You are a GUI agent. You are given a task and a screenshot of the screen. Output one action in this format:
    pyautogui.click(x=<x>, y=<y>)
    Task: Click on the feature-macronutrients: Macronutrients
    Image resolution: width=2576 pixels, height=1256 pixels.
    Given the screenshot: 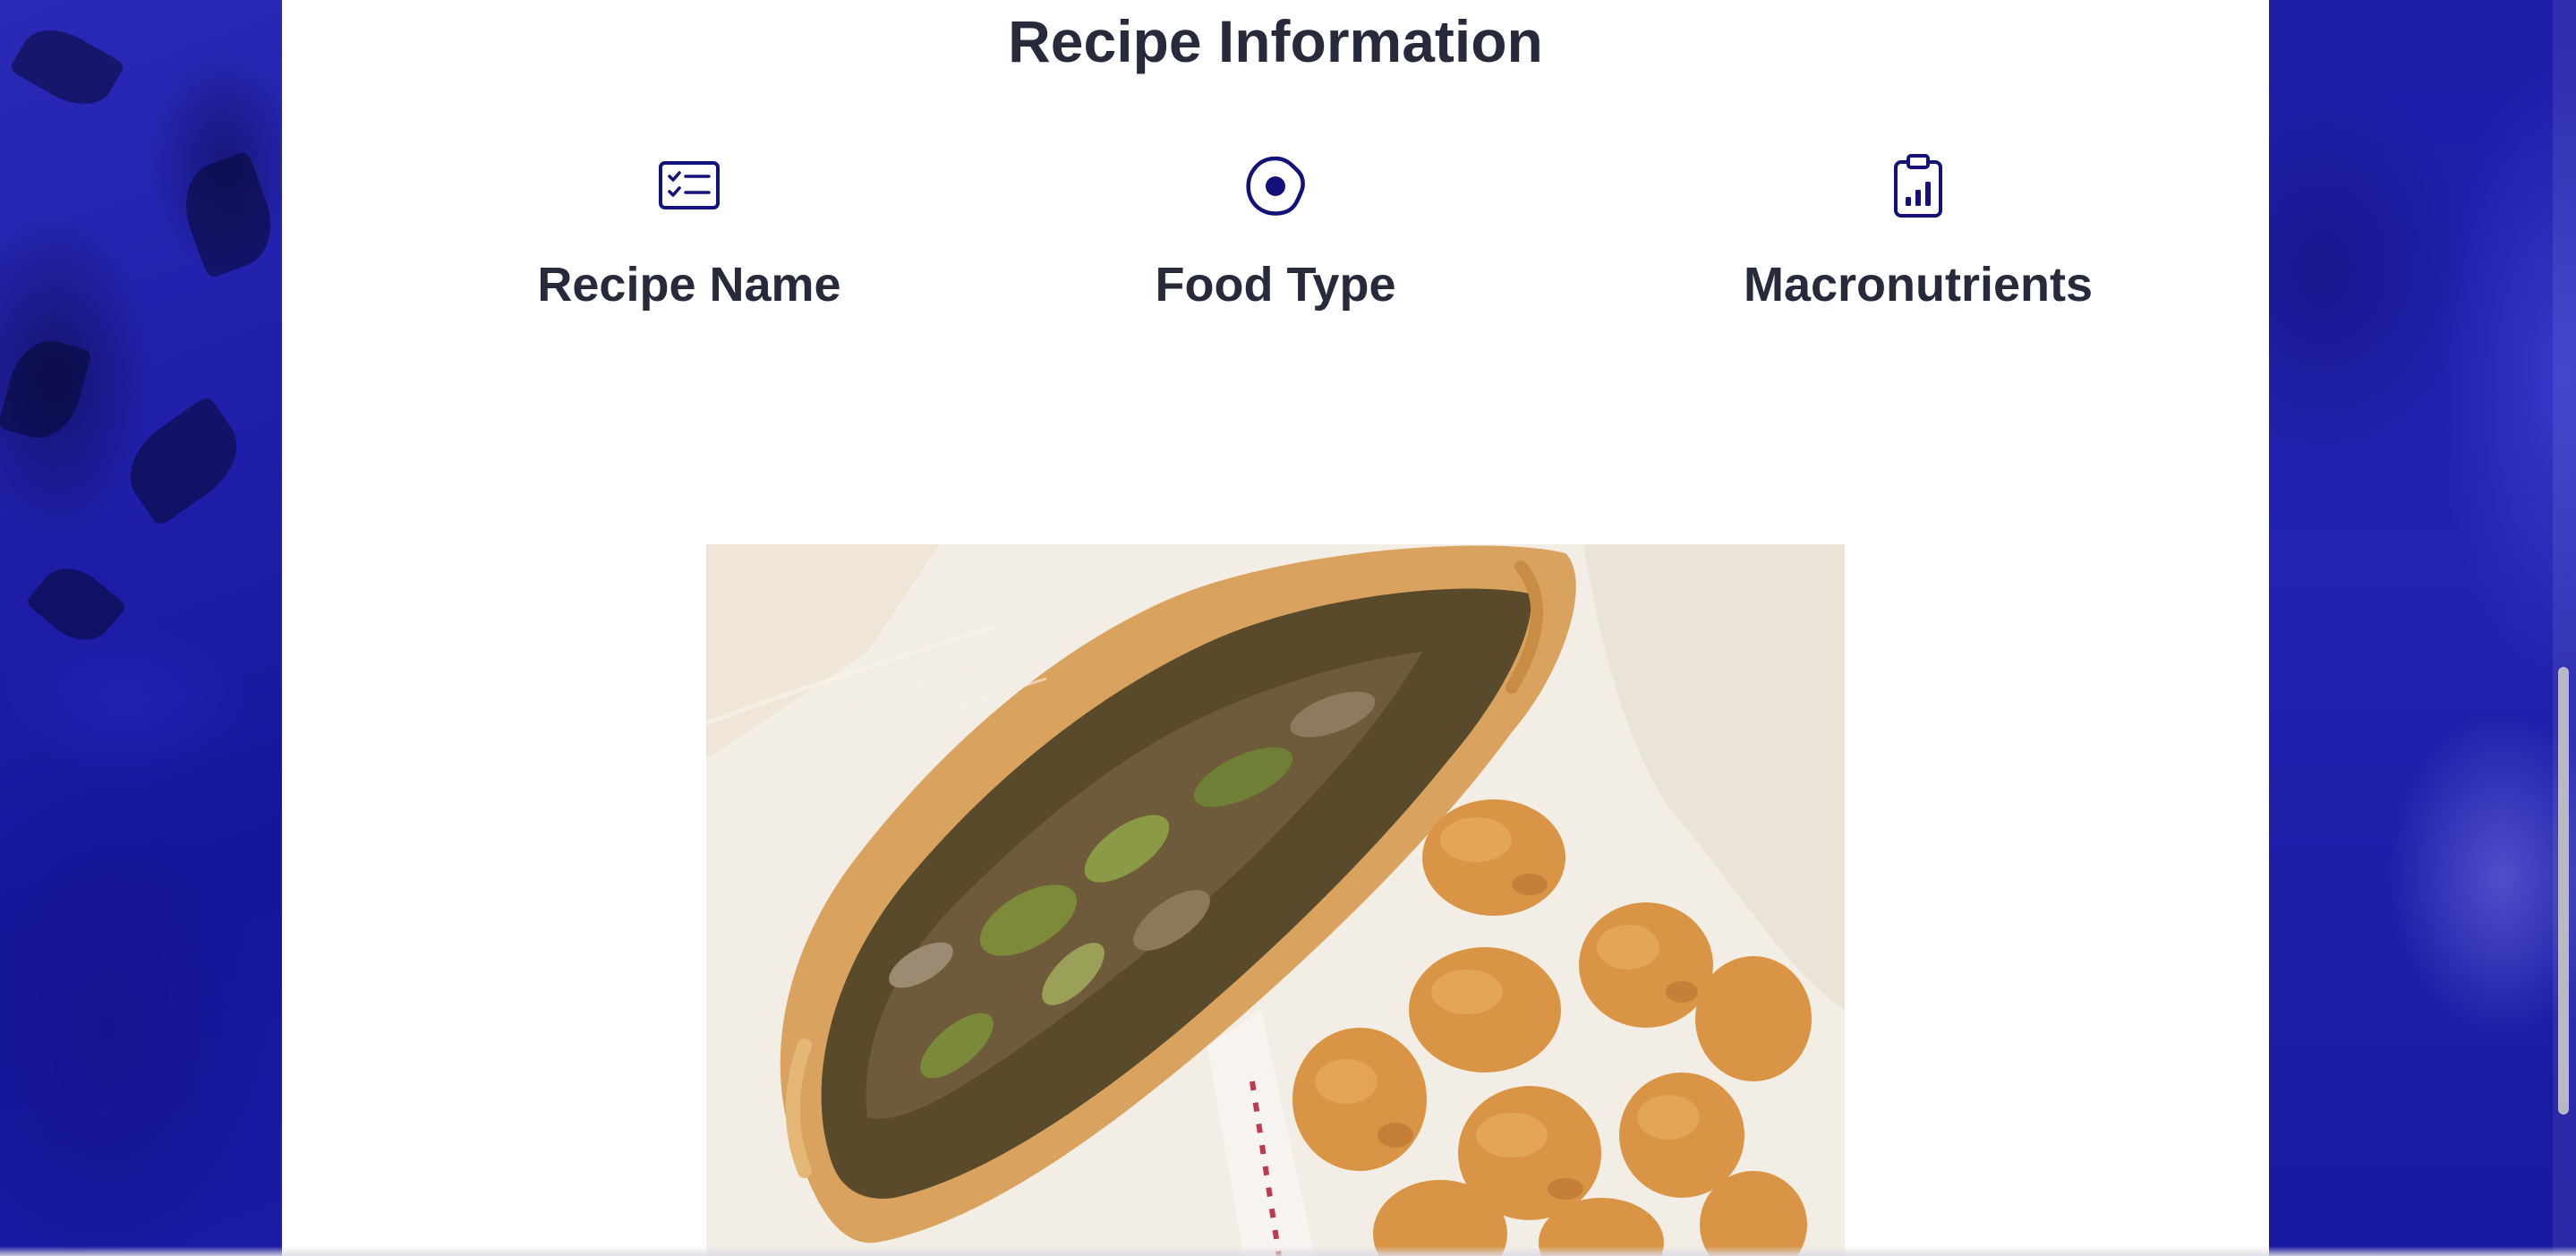 What is the action you would take?
    pyautogui.click(x=1918, y=232)
    